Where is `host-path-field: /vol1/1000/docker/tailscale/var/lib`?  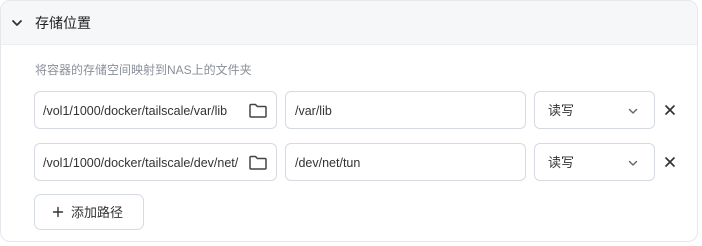
host-path-field: /vol1/1000/docker/tailscale/var/lib is located at coordinates (155, 110).